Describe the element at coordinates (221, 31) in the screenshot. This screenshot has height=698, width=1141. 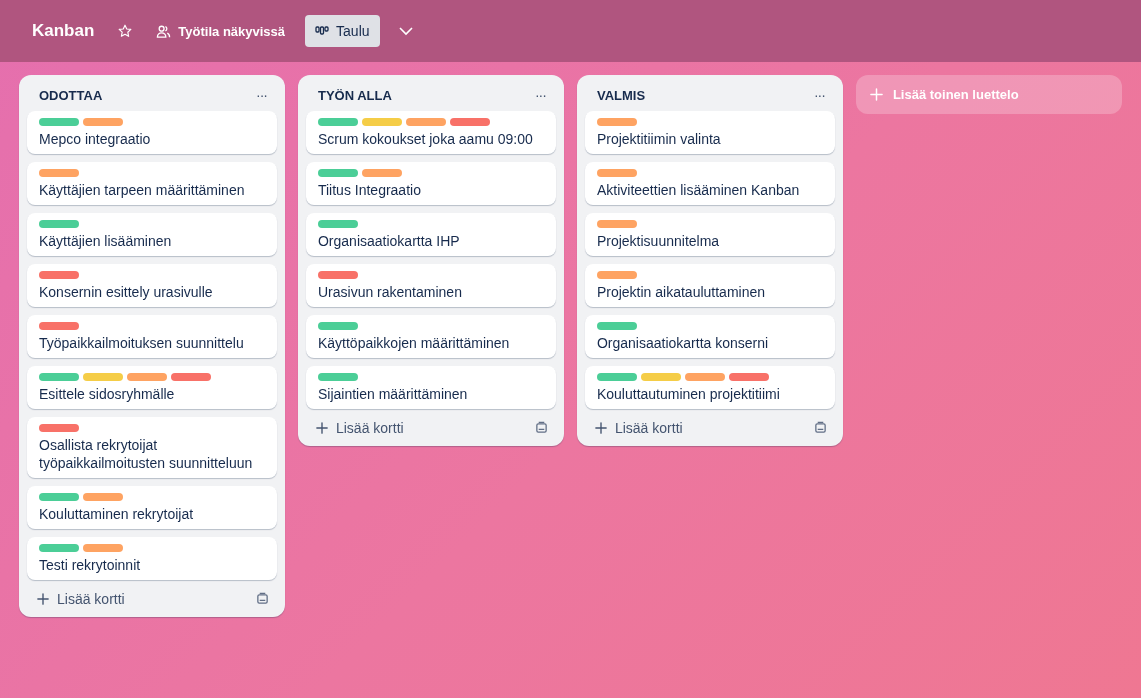
I see `visibility-button: Työtila näkyvissä` at that location.